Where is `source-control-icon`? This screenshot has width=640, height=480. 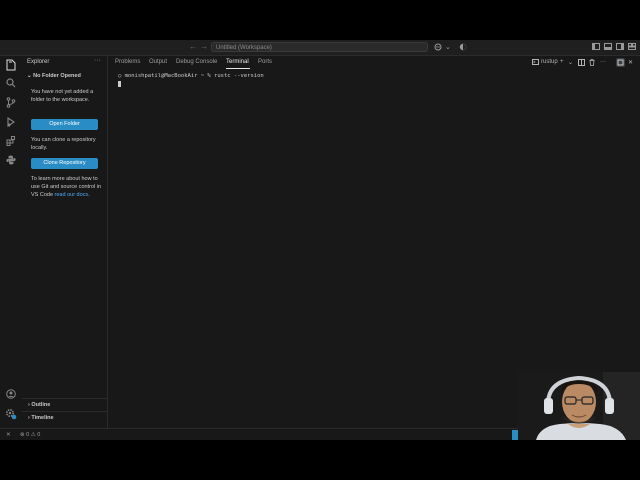 source-control-icon is located at coordinates (11, 104).